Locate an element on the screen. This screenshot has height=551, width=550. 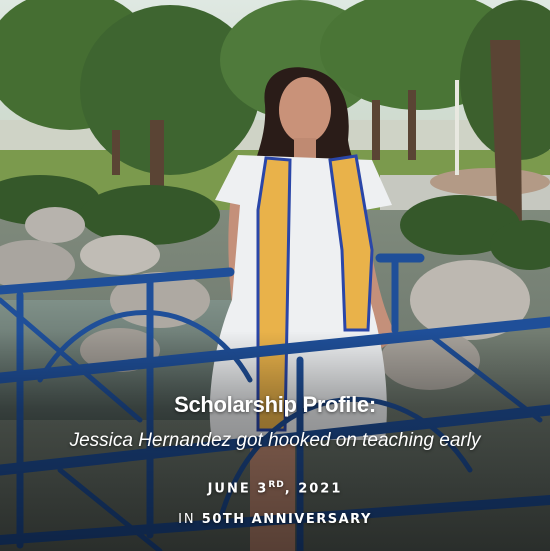
category-link: 50TH ANNIVERSARY is located at coordinates (287, 519).